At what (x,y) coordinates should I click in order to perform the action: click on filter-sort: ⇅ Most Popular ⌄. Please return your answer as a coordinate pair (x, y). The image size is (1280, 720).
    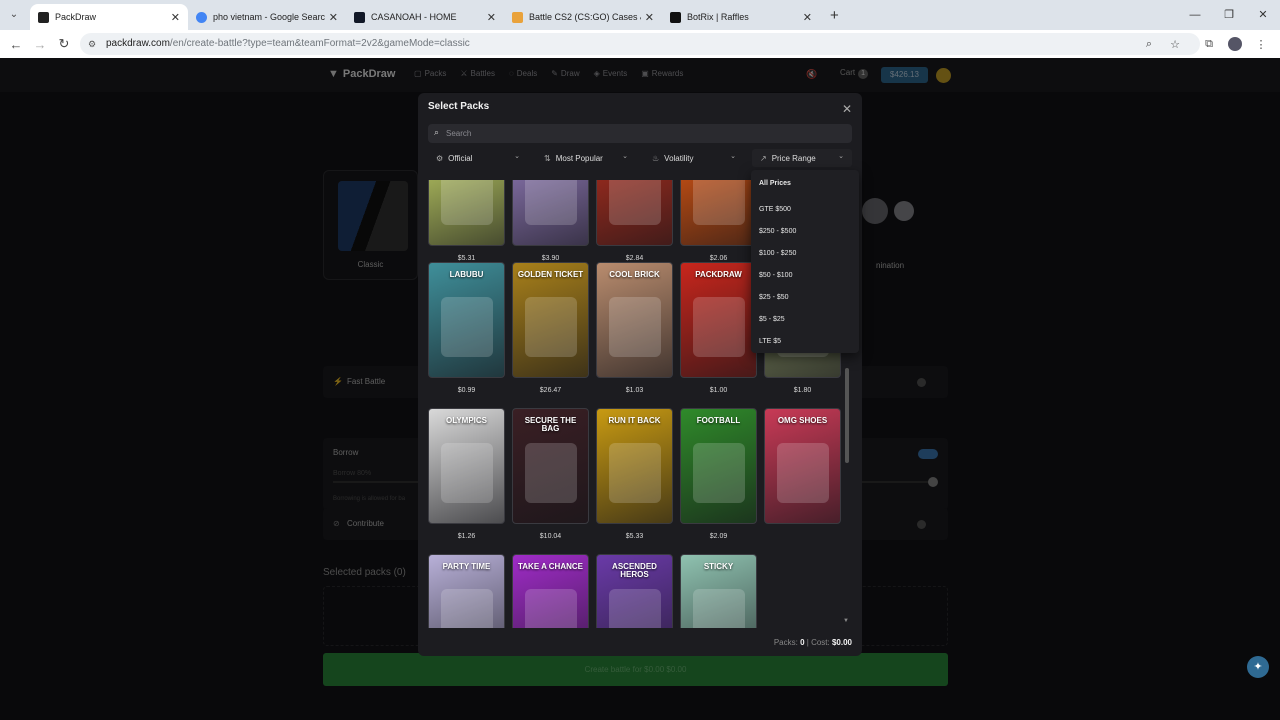
    Looking at the image, I should click on (586, 158).